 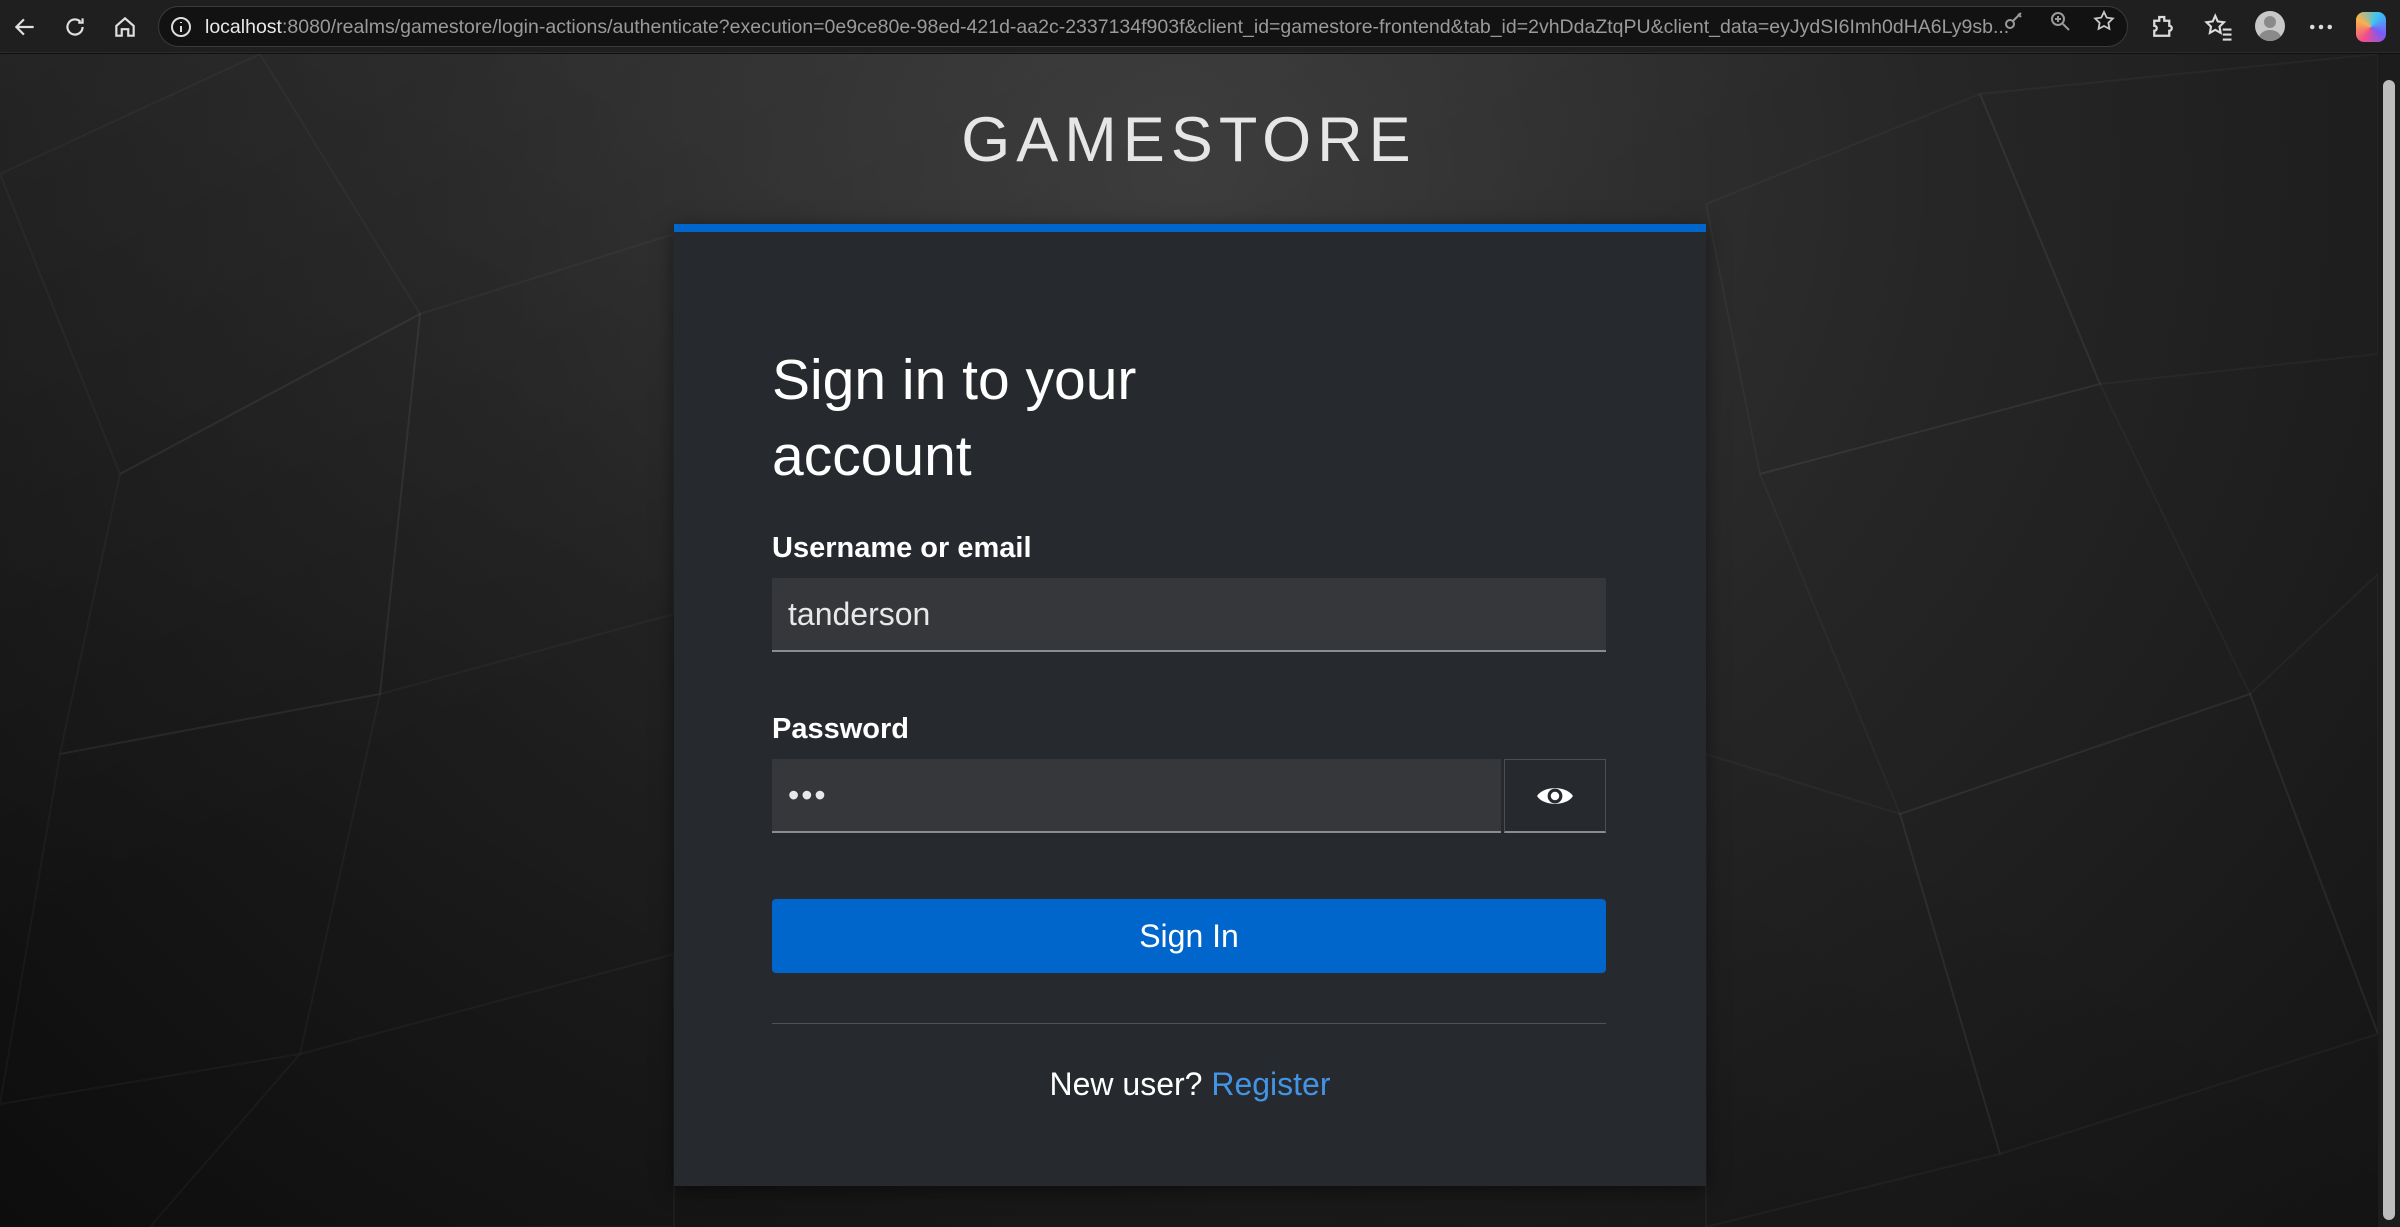 I want to click on extensions-icon, so click(x=2163, y=27).